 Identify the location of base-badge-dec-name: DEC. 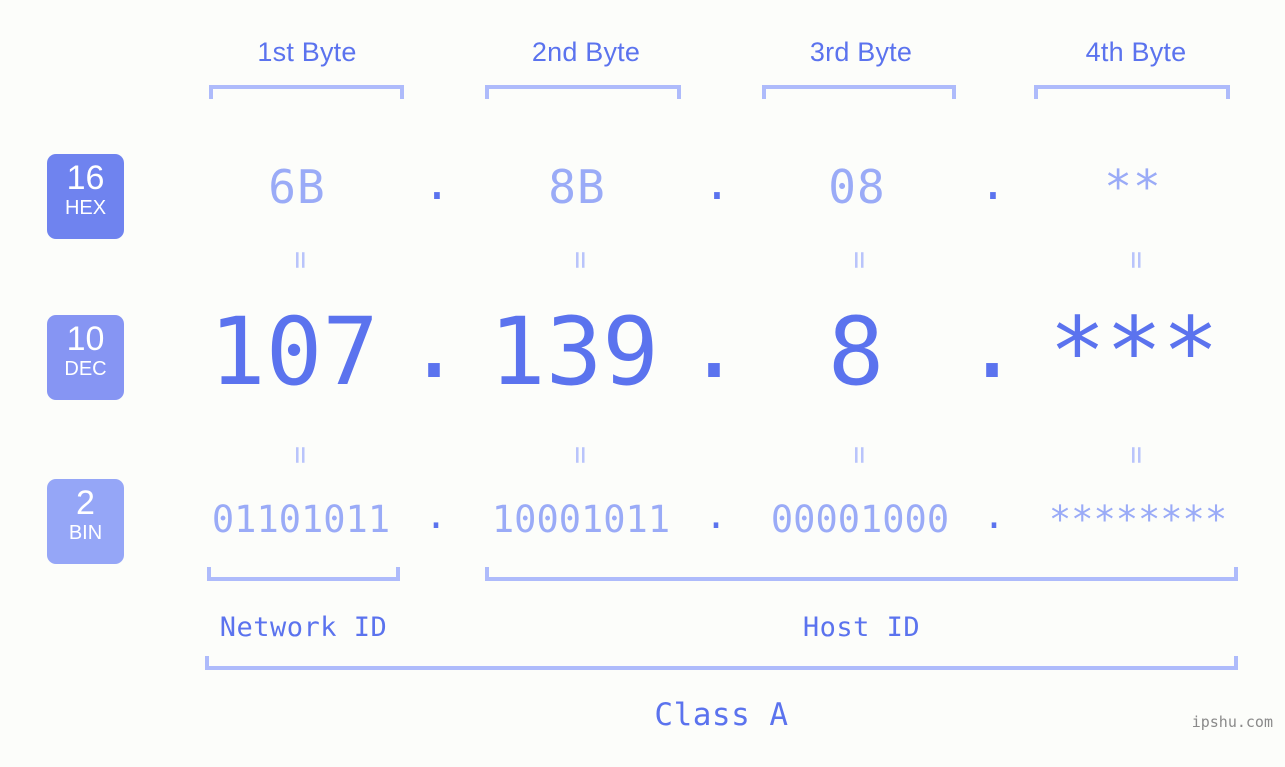
(85, 369).